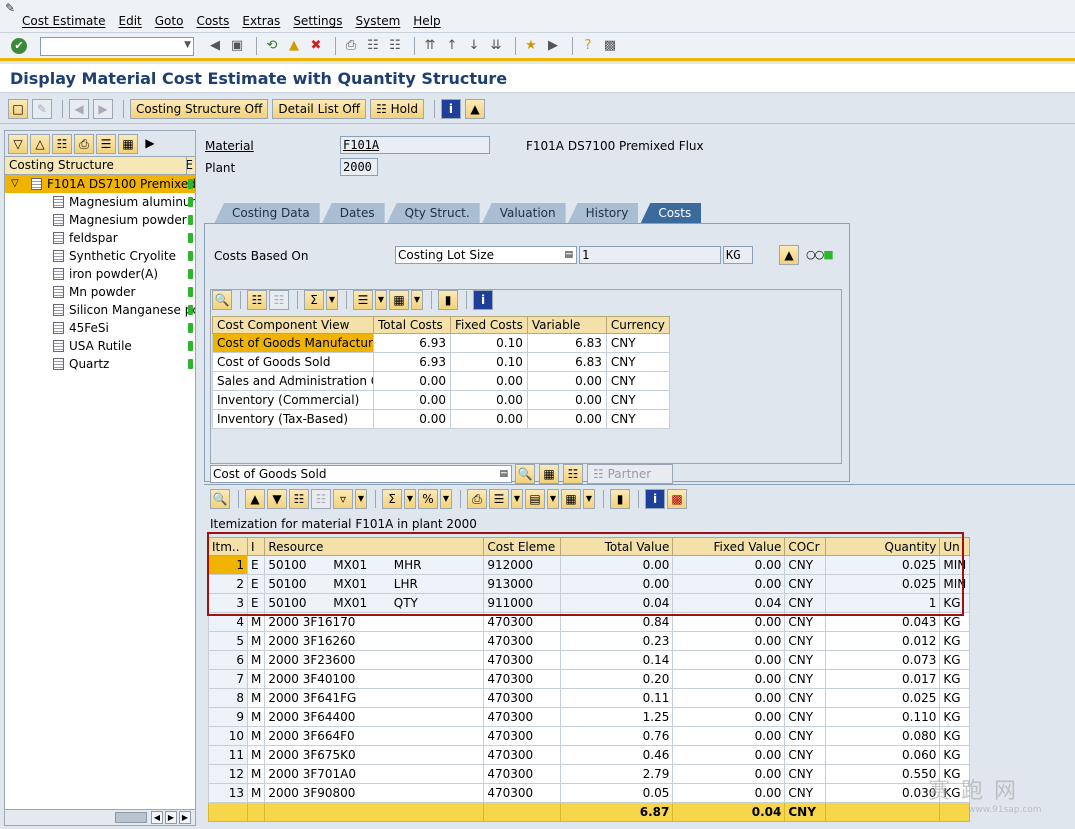  I want to click on table-row: Cost of Goods Sold 6.93 0.10 6.83 CNY, so click(441, 362).